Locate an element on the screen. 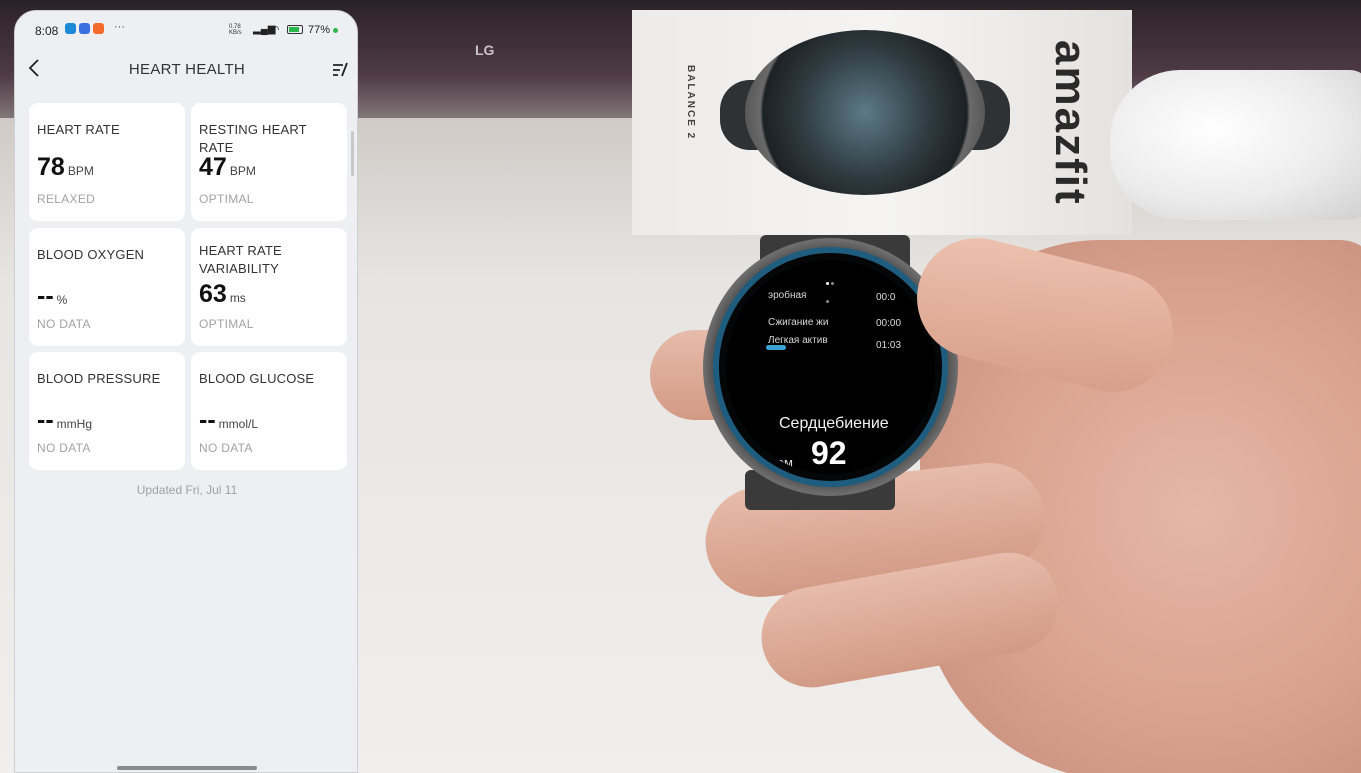 The height and width of the screenshot is (773, 1361). watch-zone-name: Сжигание жи is located at coordinates (798, 322).